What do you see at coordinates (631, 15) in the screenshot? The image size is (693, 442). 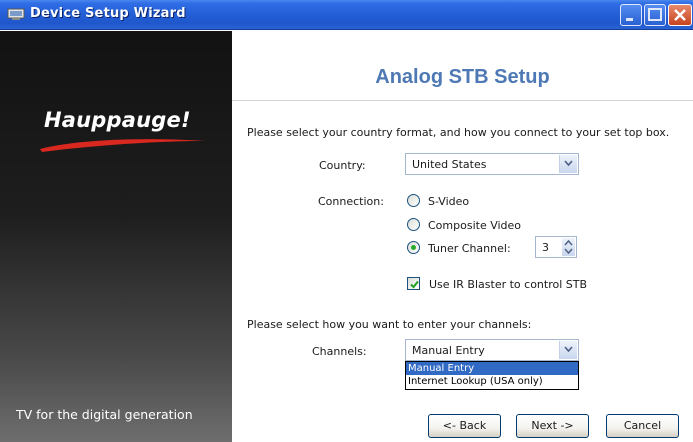 I see `minimize-button` at bounding box center [631, 15].